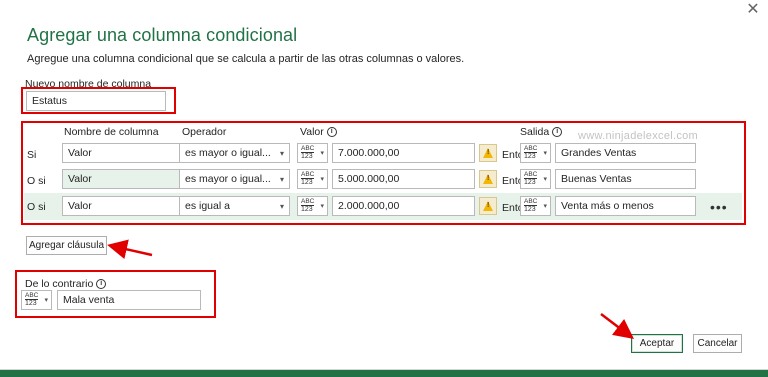  Describe the element at coordinates (384, 373) in the screenshot. I see `status-bar` at that location.